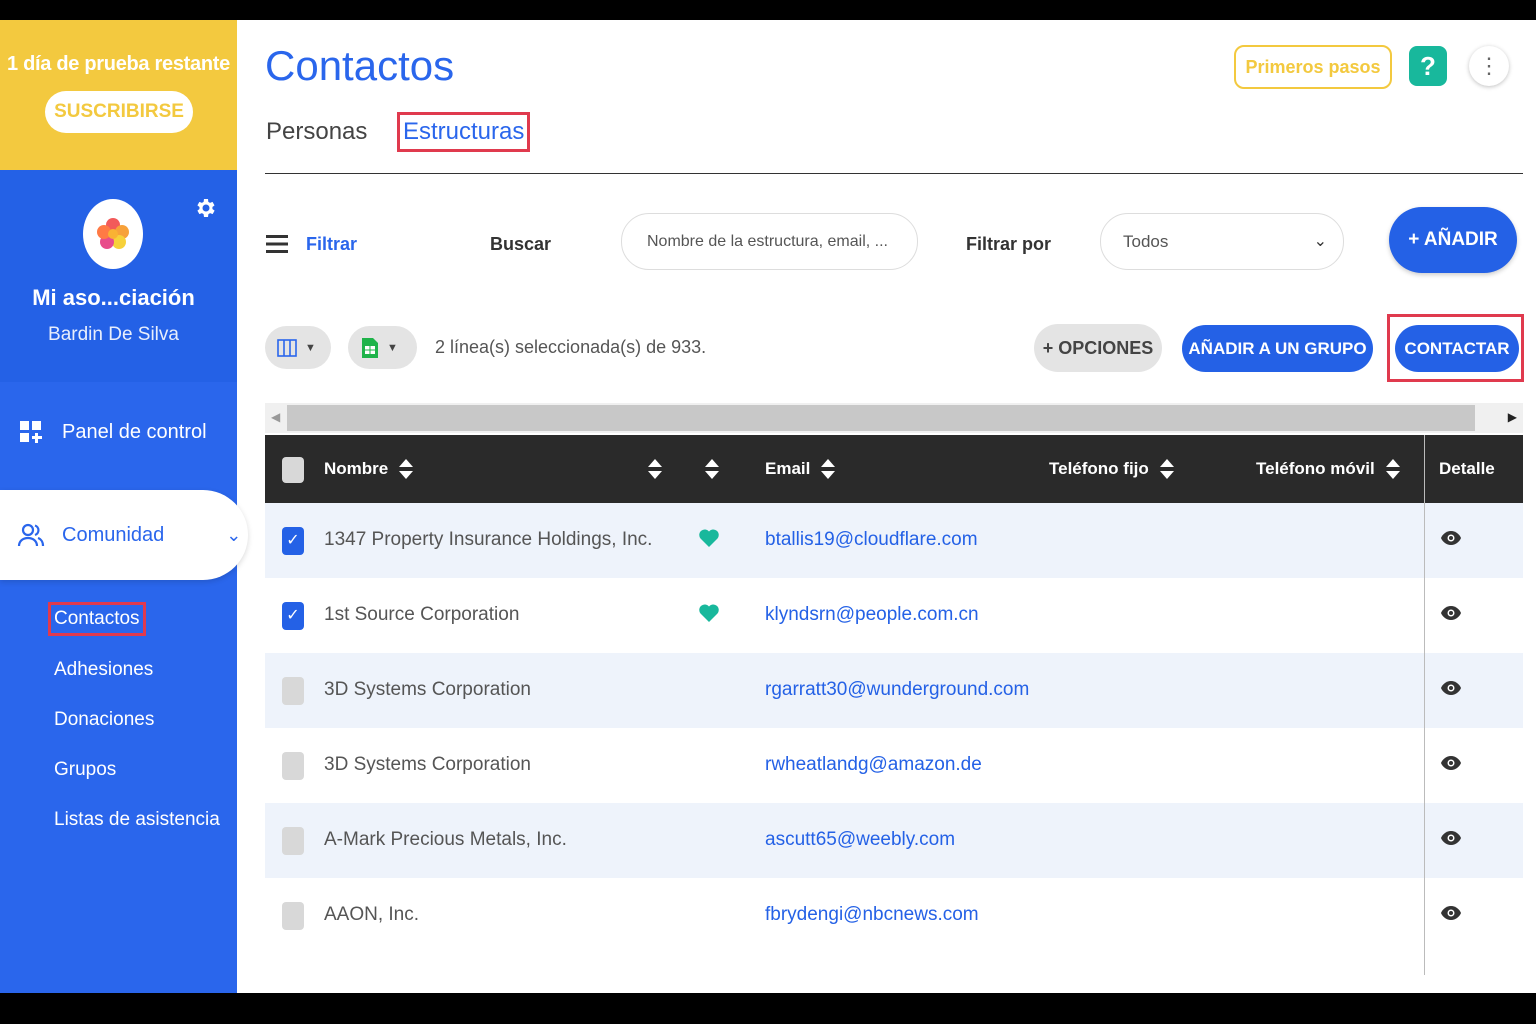 The image size is (1536, 1024). I want to click on email-link: ascutt65@weebly.com, so click(860, 840).